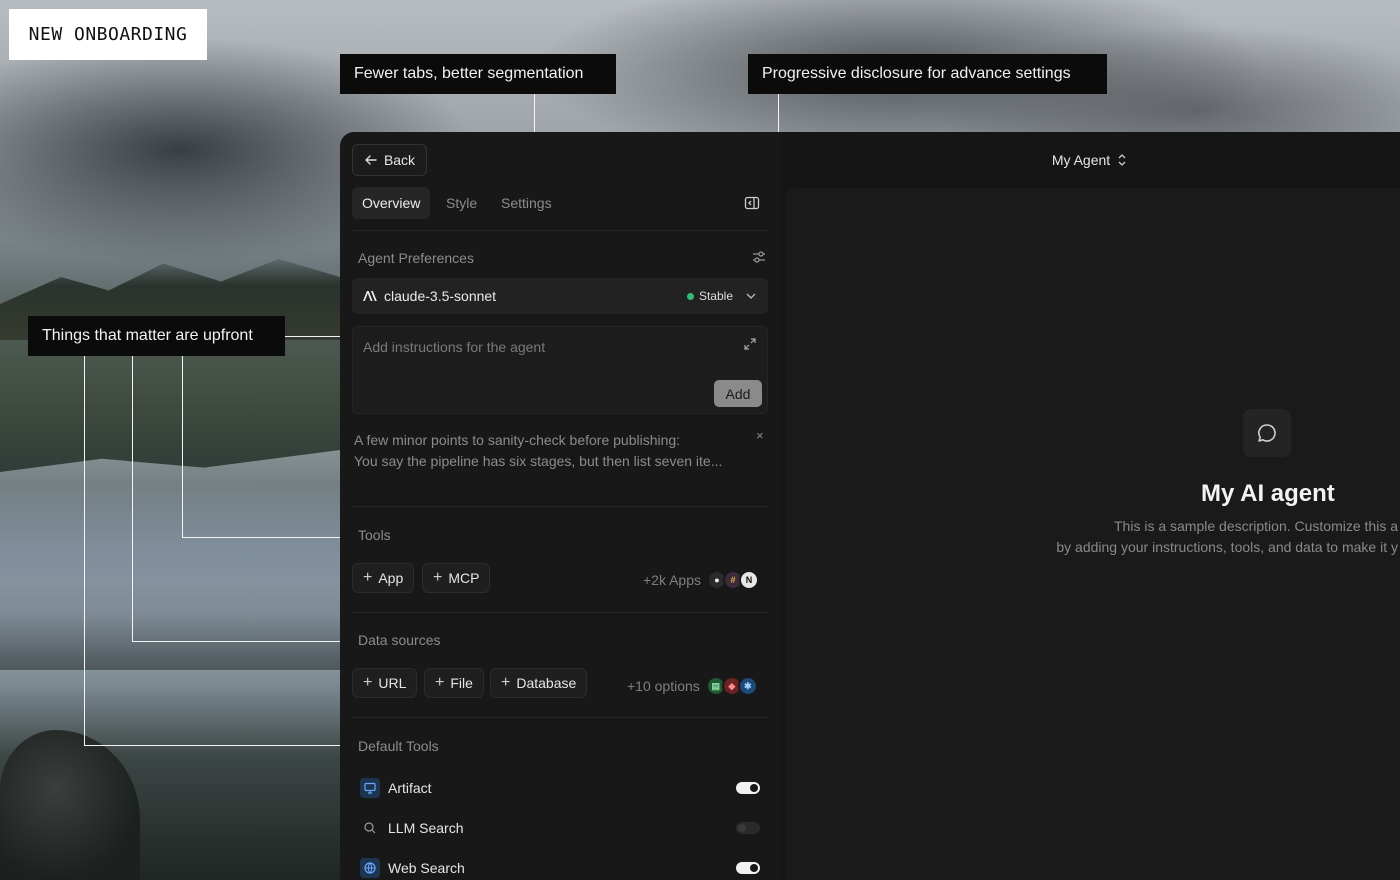  I want to click on tab-settings: Settings, so click(526, 203).